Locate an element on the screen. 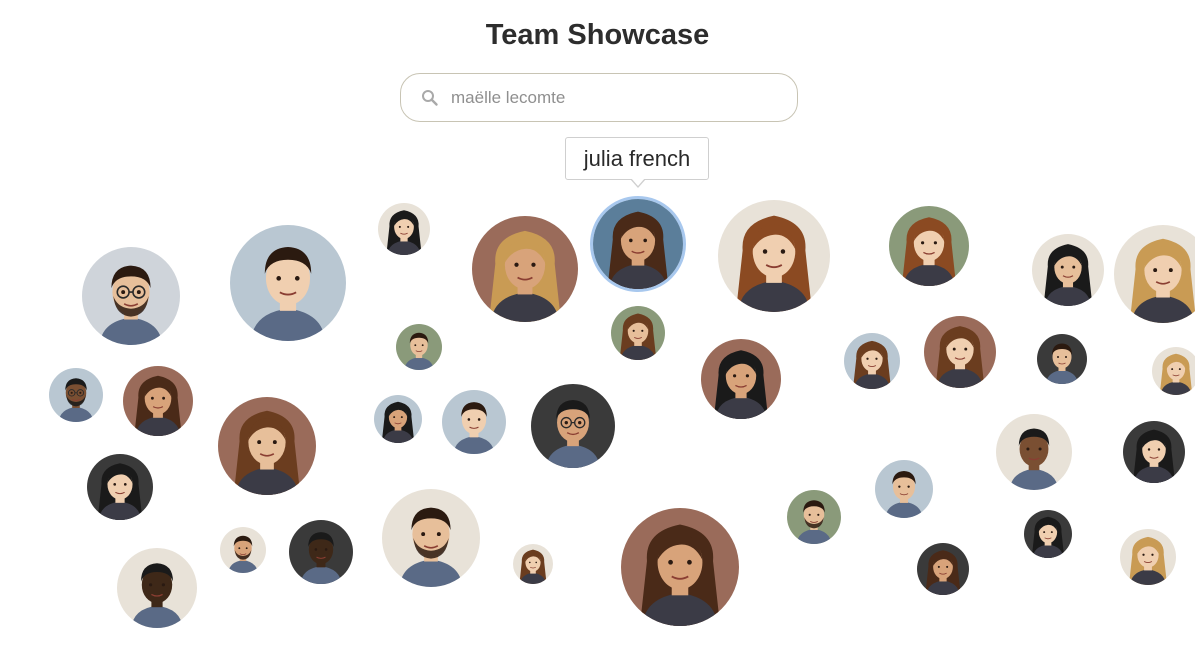 This screenshot has width=1195, height=670. search-box is located at coordinates (599, 97).